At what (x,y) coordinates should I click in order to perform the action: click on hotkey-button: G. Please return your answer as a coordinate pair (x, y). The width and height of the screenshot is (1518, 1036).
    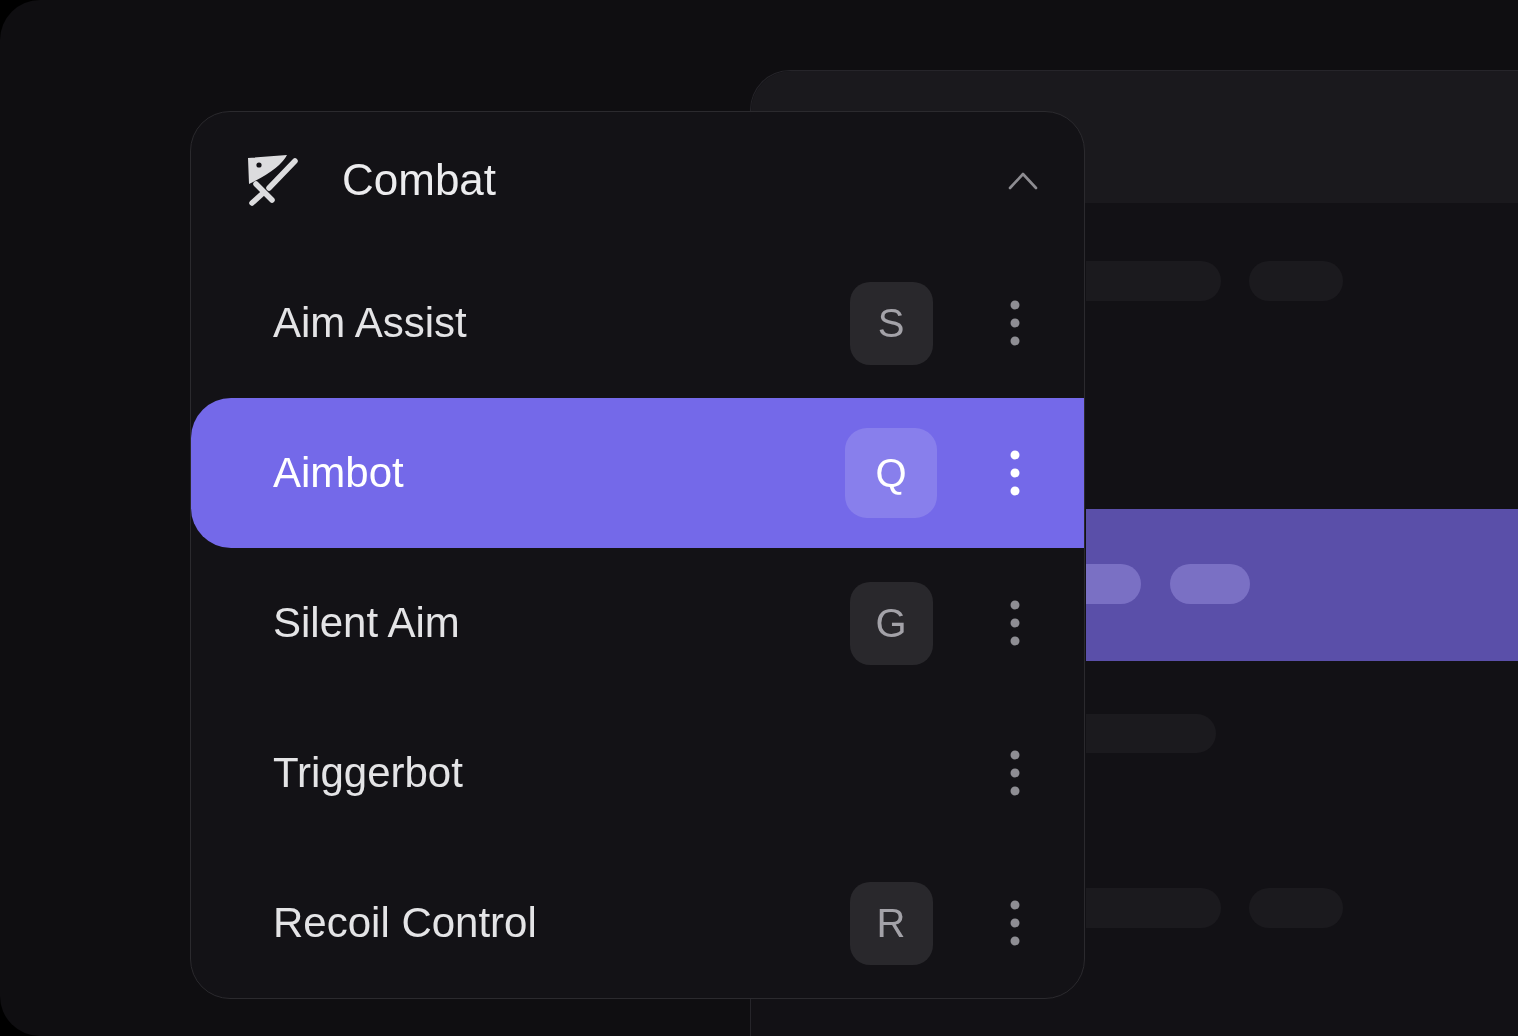
    Looking at the image, I should click on (891, 623).